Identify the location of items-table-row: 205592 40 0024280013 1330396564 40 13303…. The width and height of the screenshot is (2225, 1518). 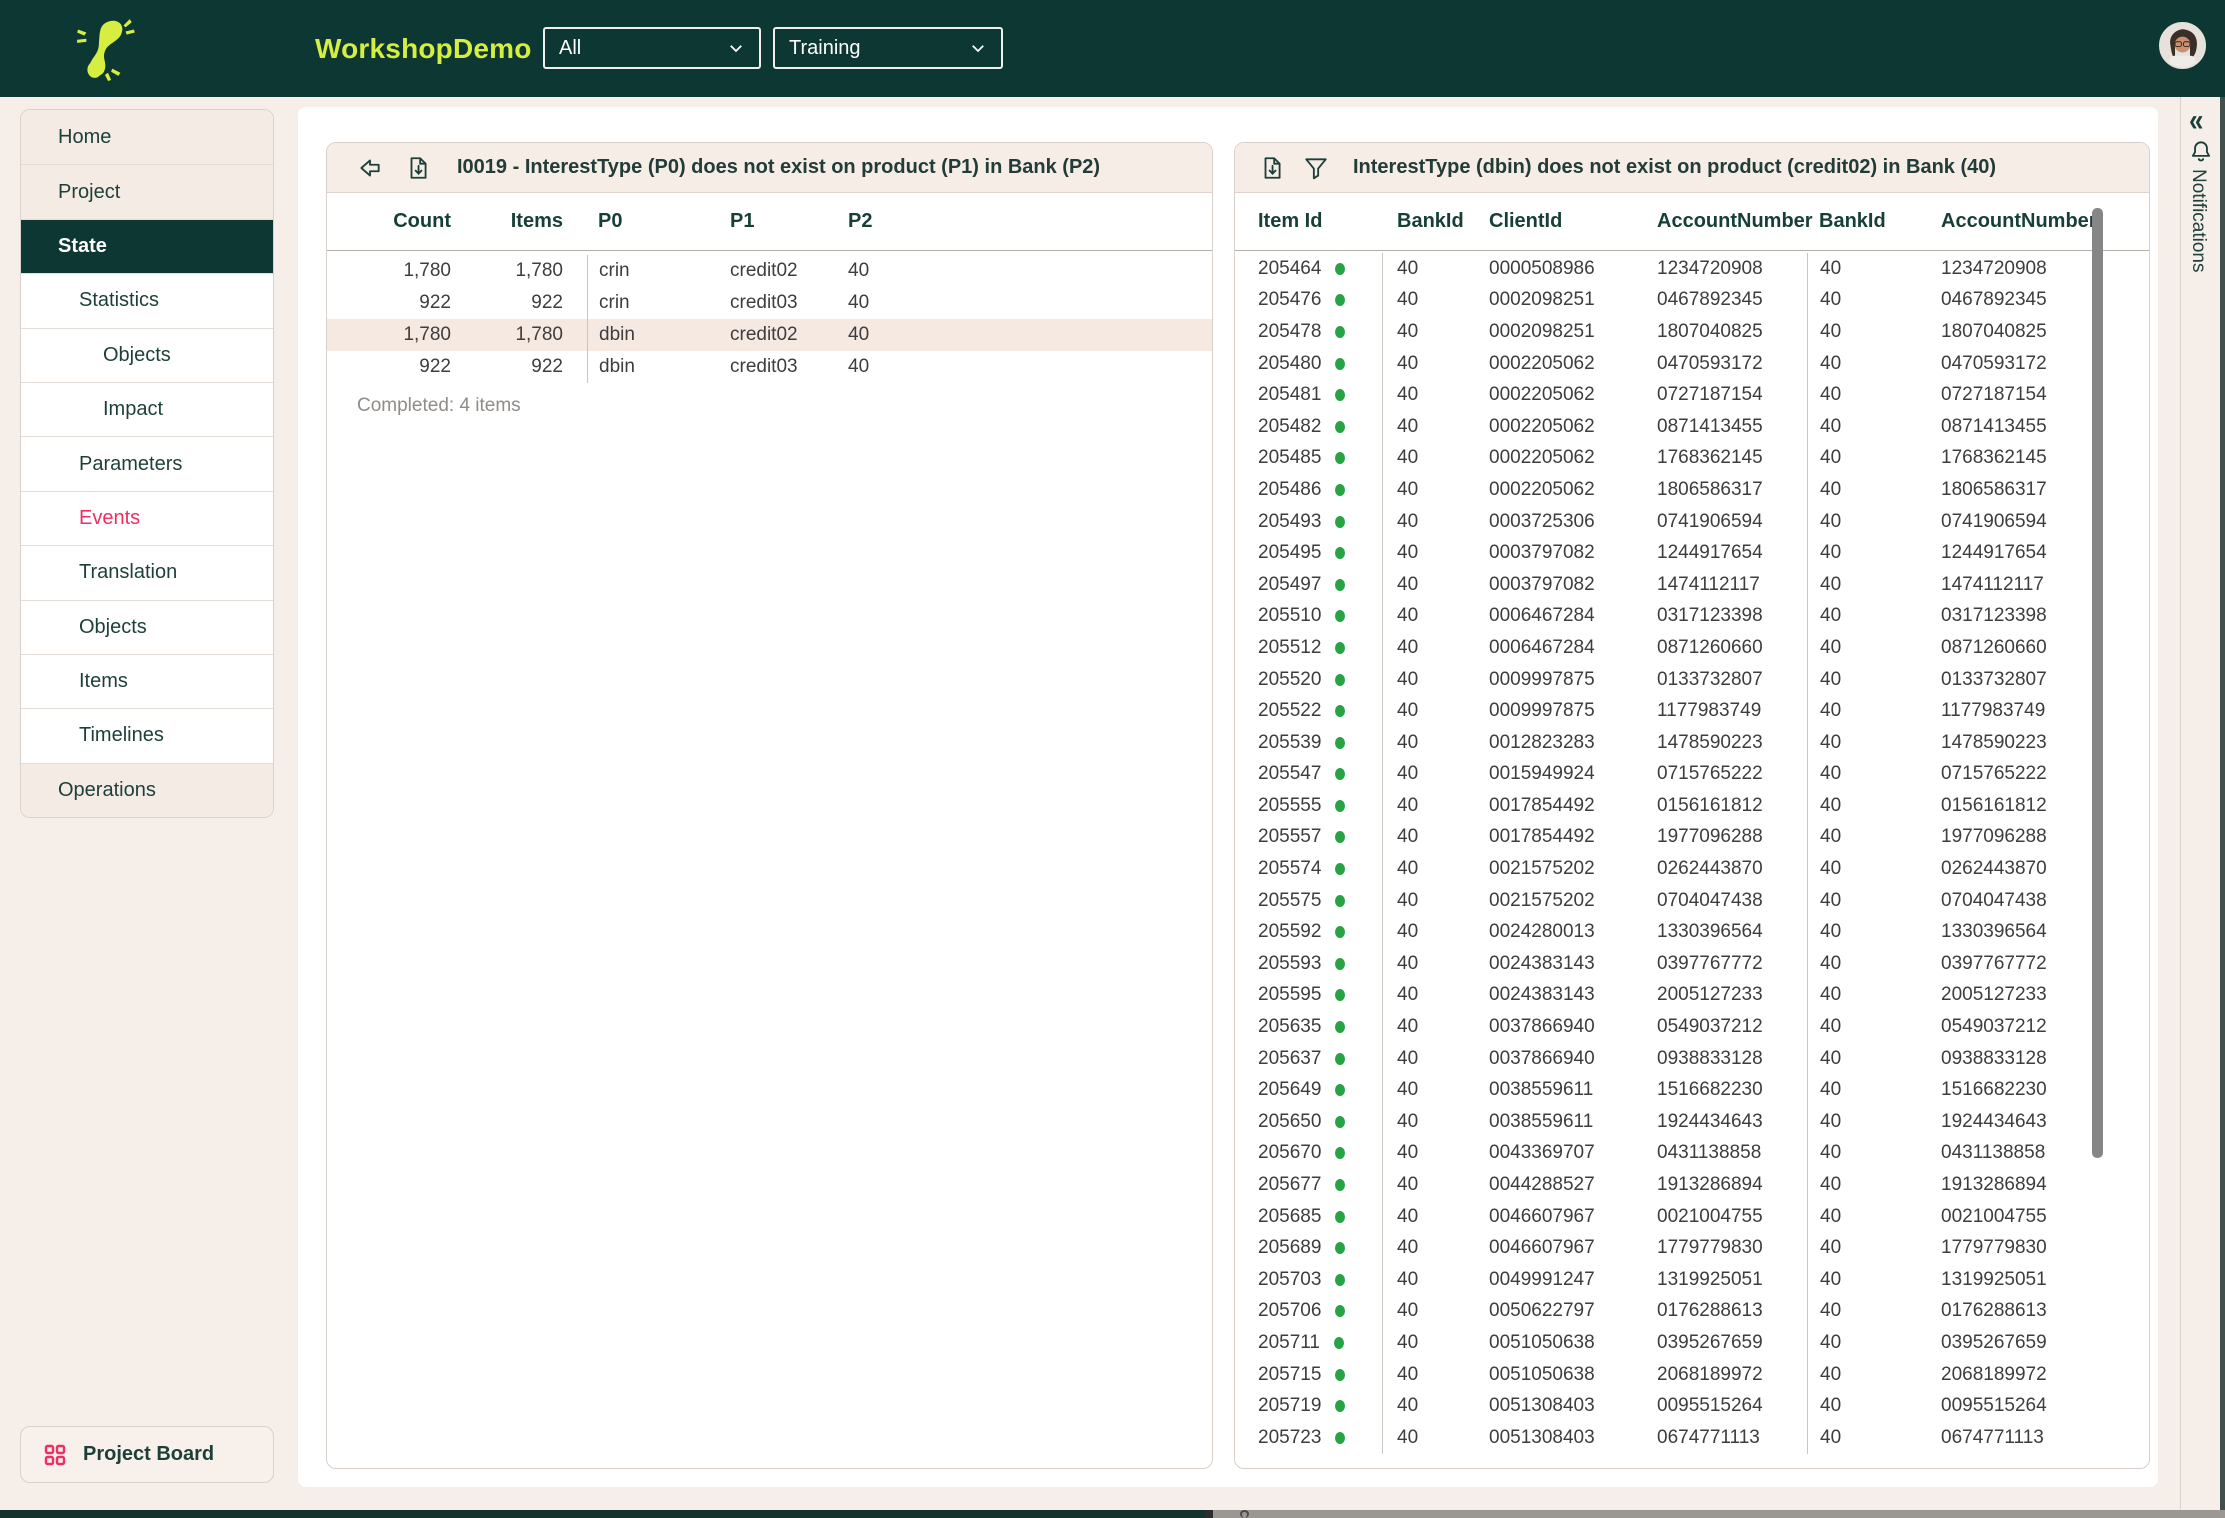
(1692, 932).